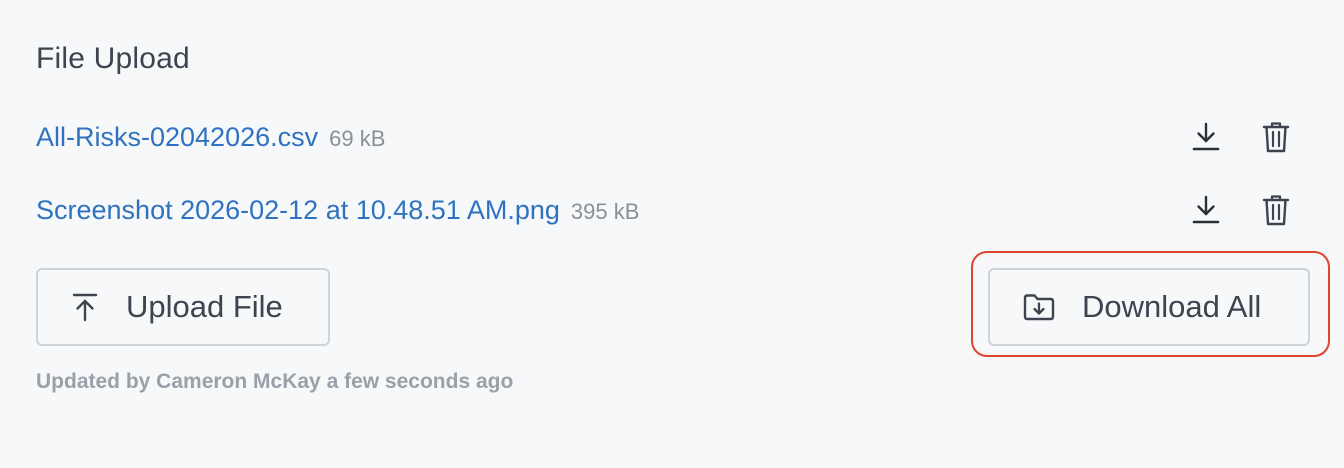 The height and width of the screenshot is (468, 1344). I want to click on upload-file-button: Upload File, so click(183, 307).